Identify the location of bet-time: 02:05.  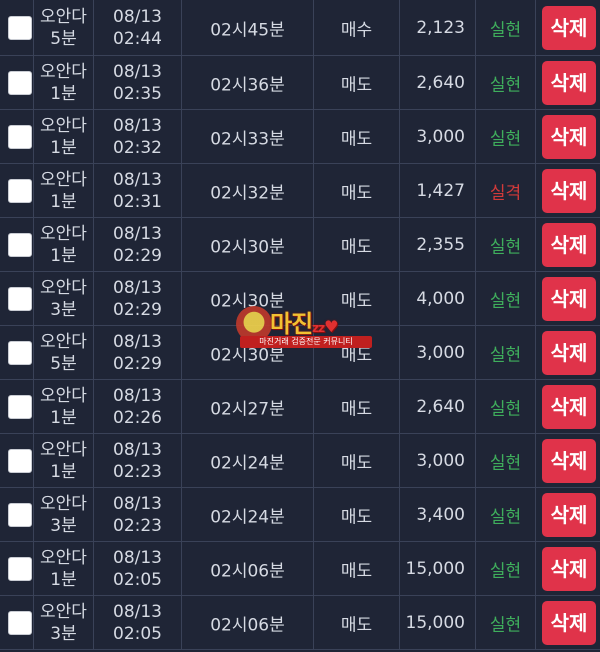
(137, 579).